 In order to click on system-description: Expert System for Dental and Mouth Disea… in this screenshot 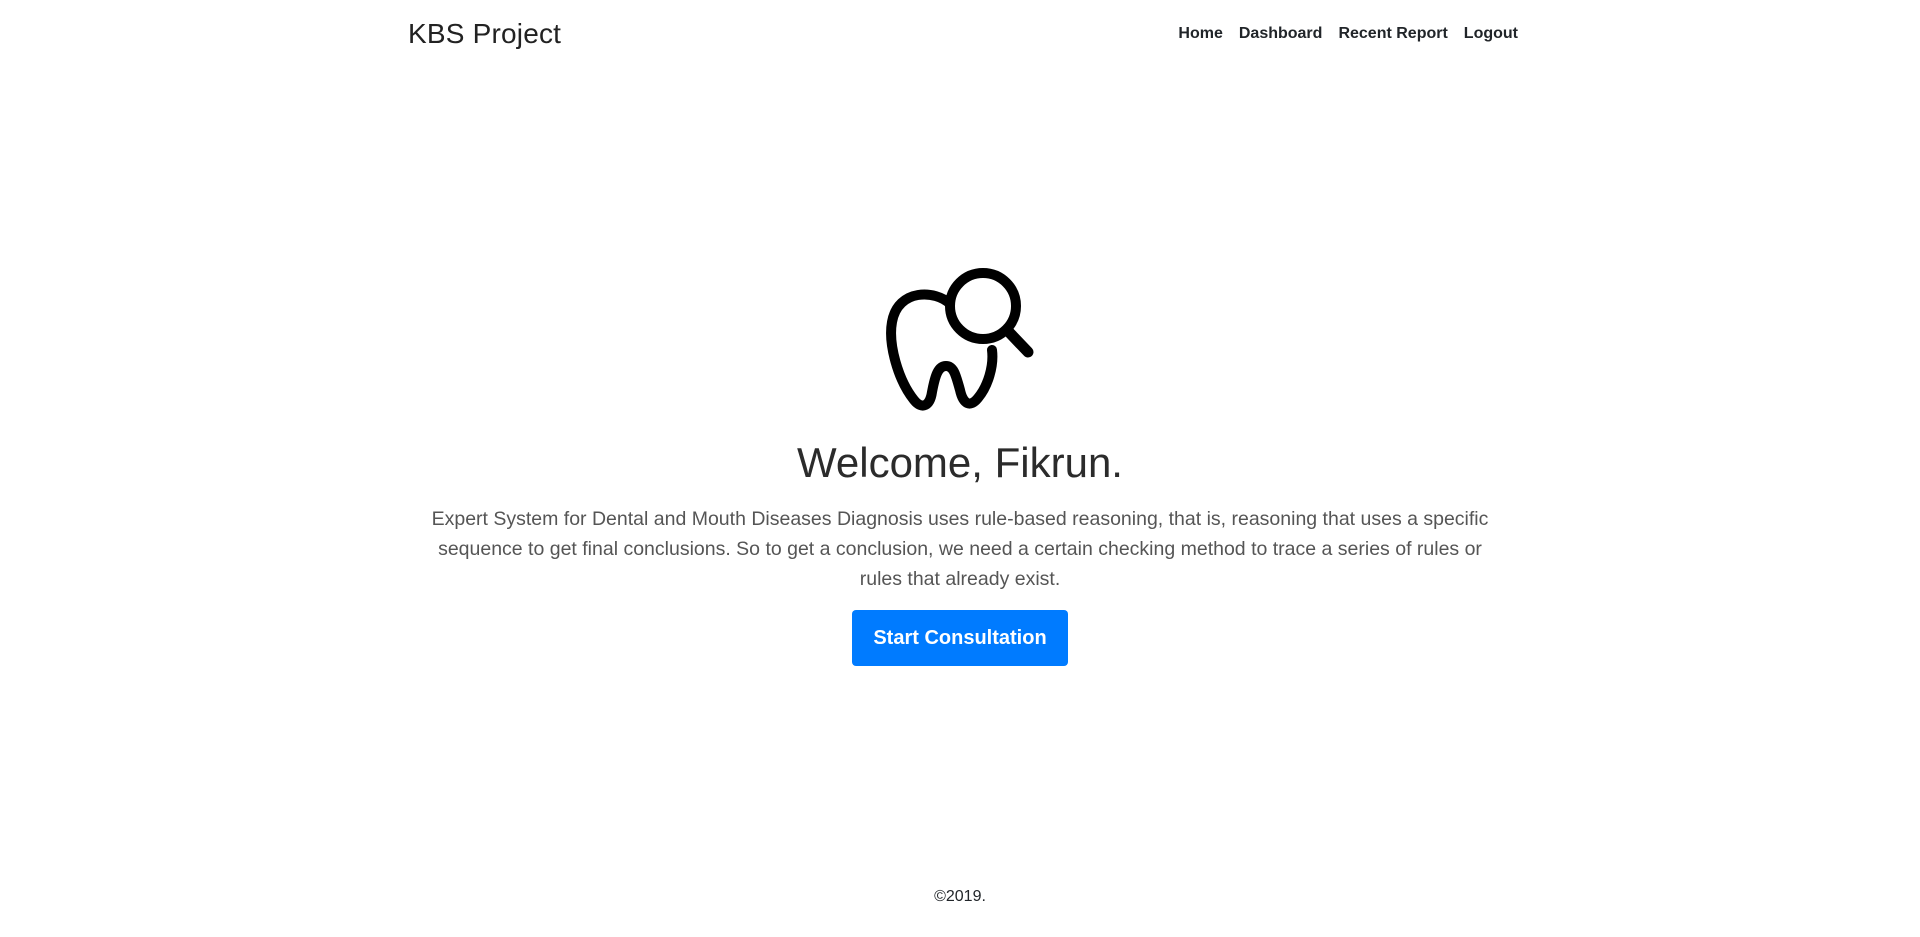, I will do `click(960, 549)`.